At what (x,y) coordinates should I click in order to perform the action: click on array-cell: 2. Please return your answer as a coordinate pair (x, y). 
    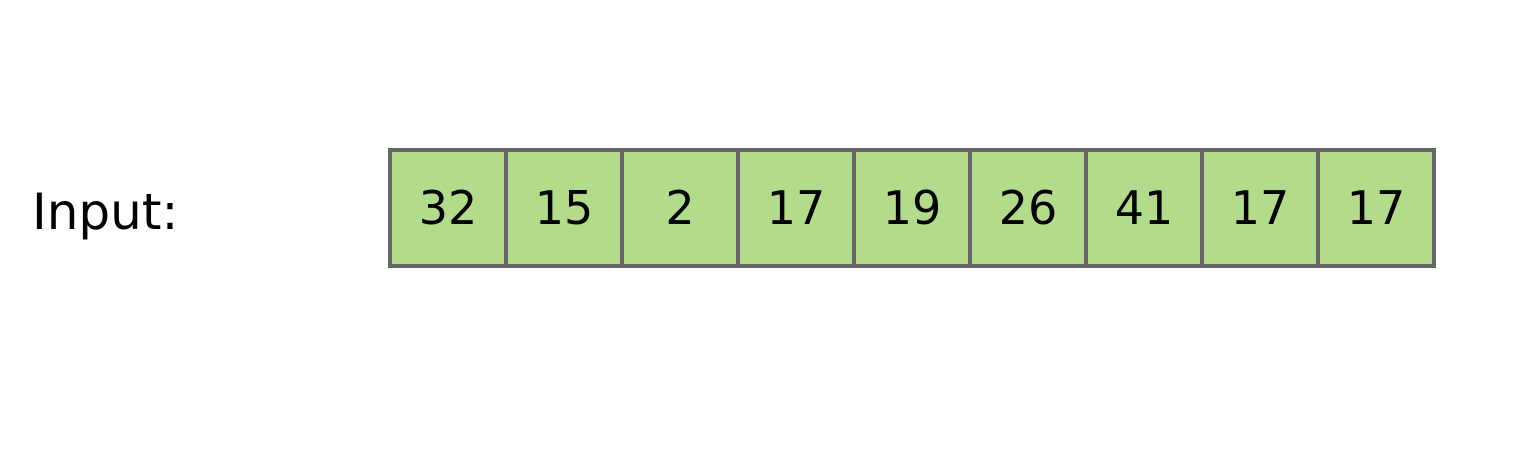
    Looking at the image, I should click on (680, 208).